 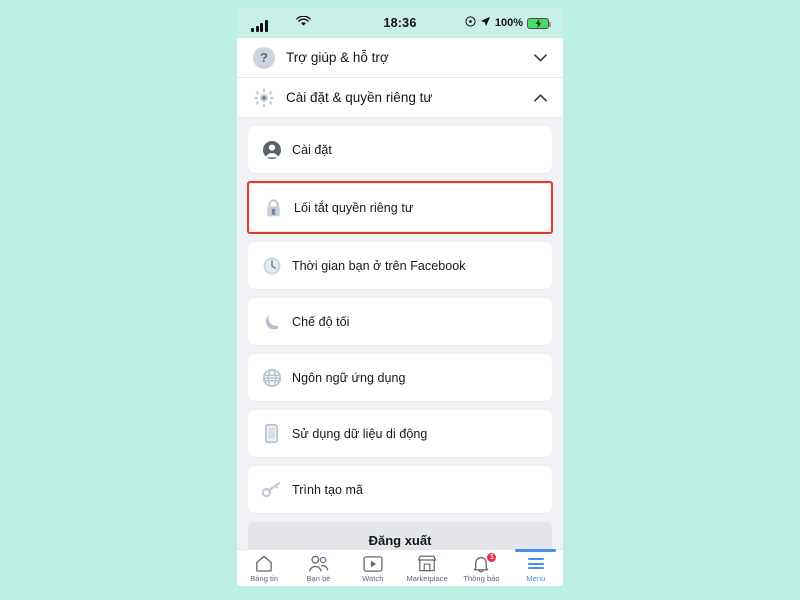 I want to click on tab-notifications: 1 Thông báo, so click(x=481, y=567).